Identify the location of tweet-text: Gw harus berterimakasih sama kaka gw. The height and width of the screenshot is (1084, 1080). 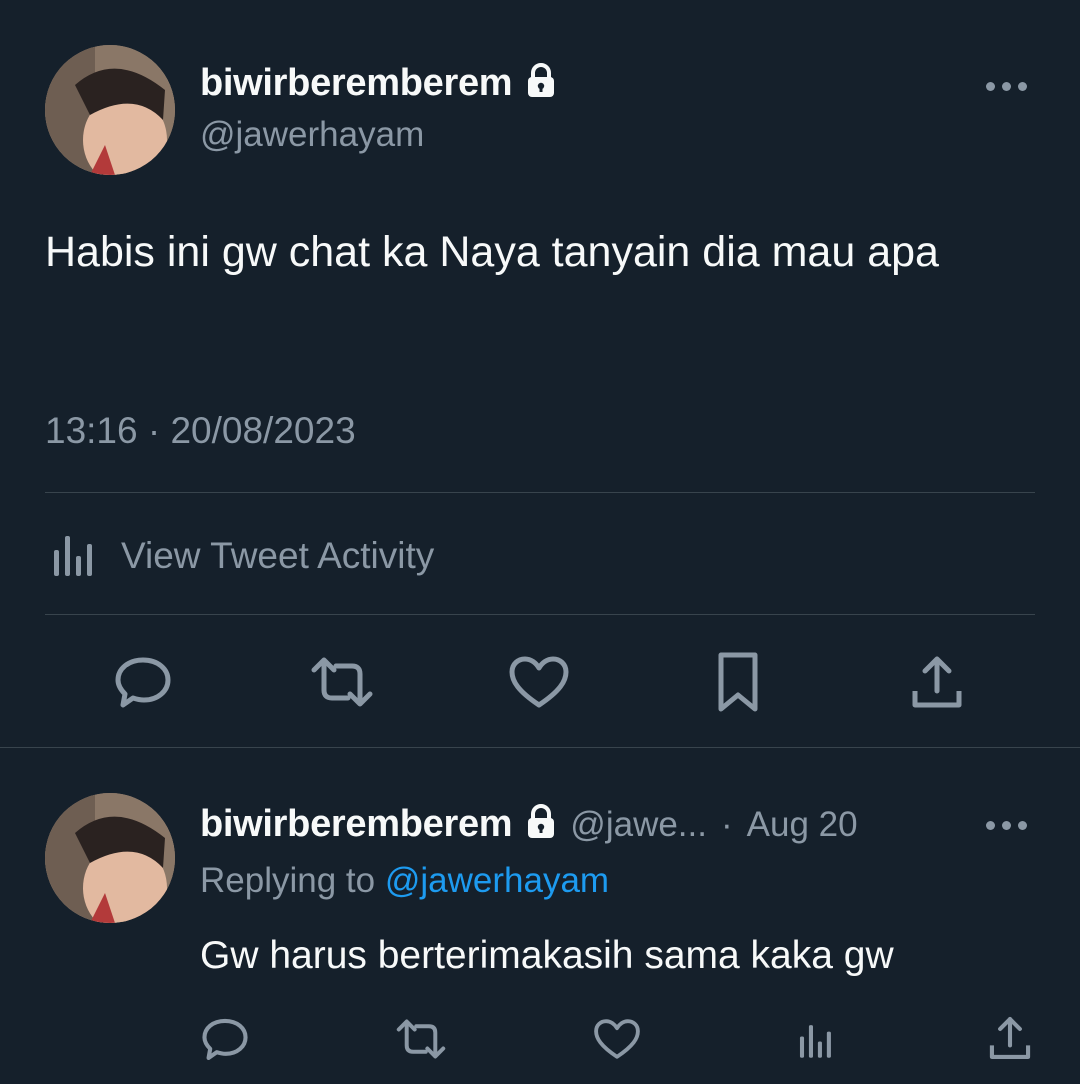
(547, 955).